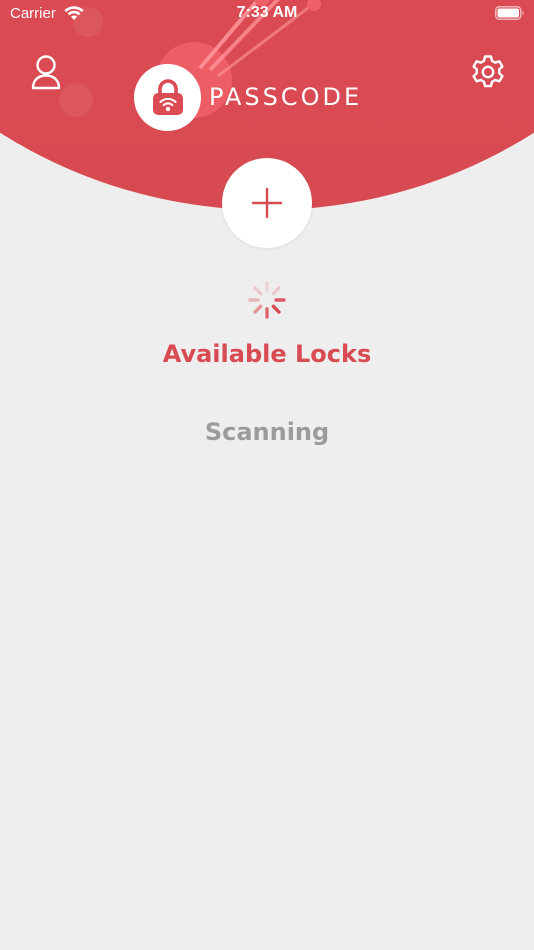 This screenshot has width=534, height=950. I want to click on battery-icon, so click(509, 13).